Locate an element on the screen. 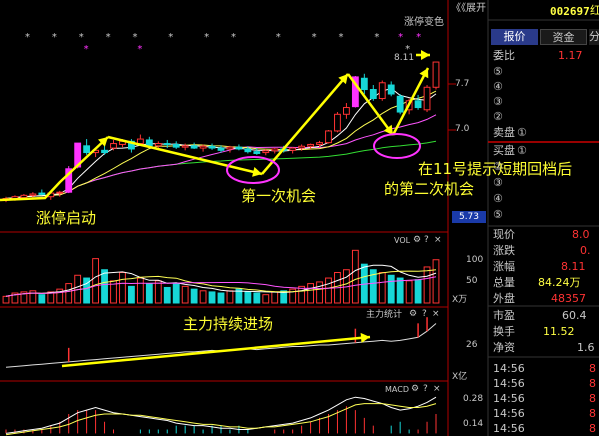  vol-help-icon: ? is located at coordinates (426, 240).